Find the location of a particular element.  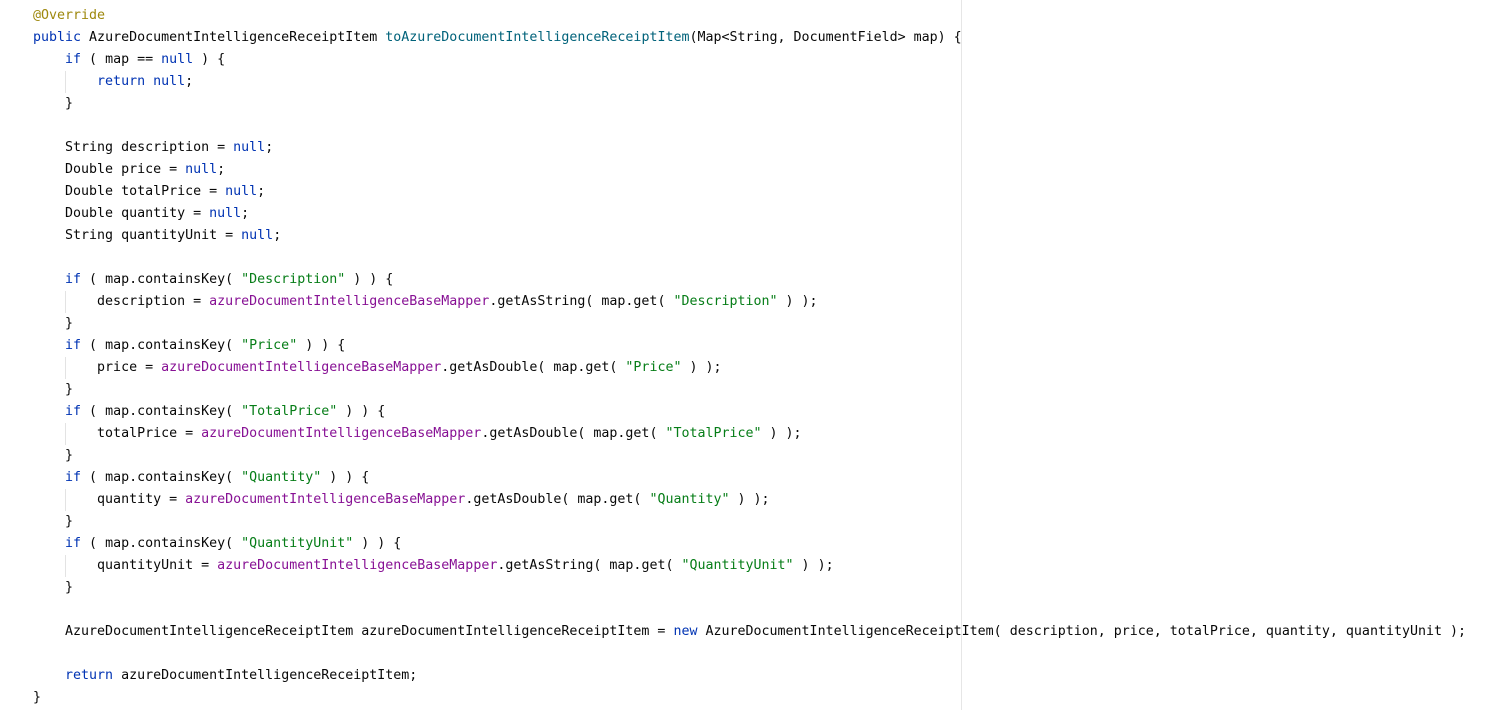

code-token-plain: Double price = is located at coordinates (125, 169).